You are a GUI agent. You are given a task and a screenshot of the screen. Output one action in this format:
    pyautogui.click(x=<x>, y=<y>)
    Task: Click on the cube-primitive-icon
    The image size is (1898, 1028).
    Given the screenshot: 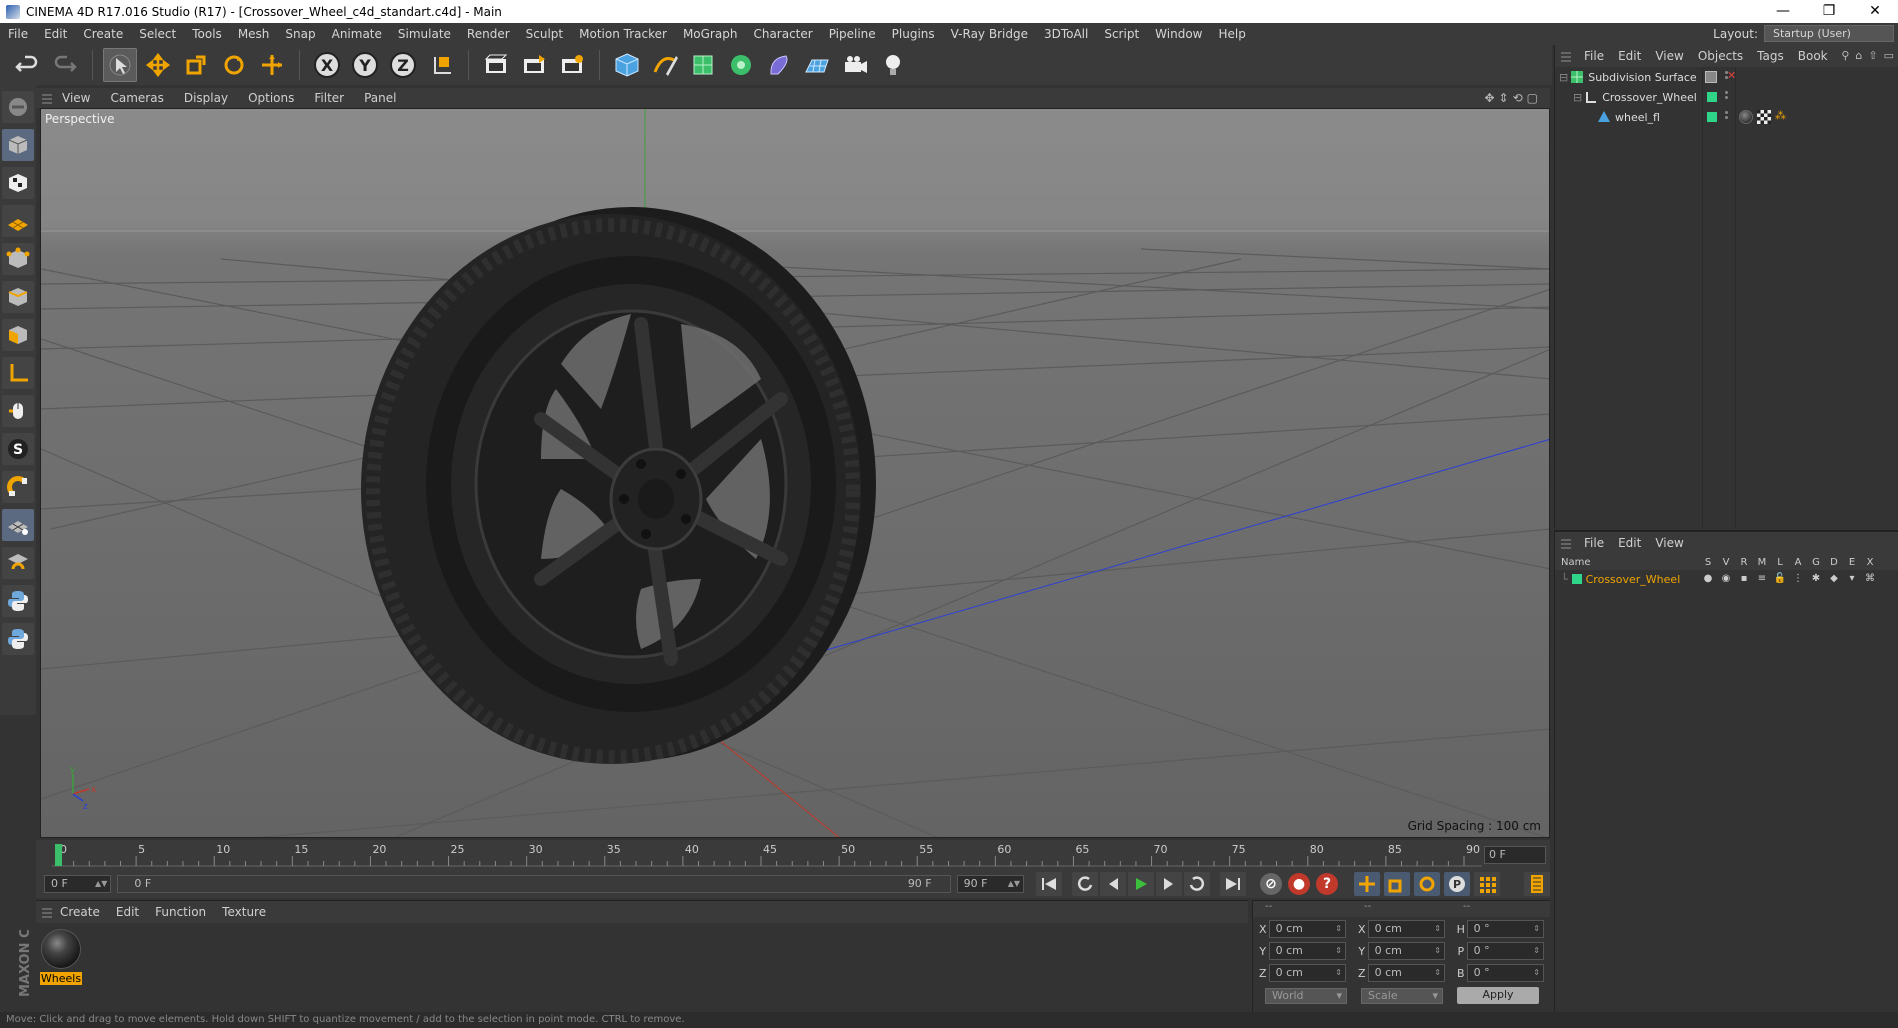 What is the action you would take?
    pyautogui.click(x=627, y=65)
    